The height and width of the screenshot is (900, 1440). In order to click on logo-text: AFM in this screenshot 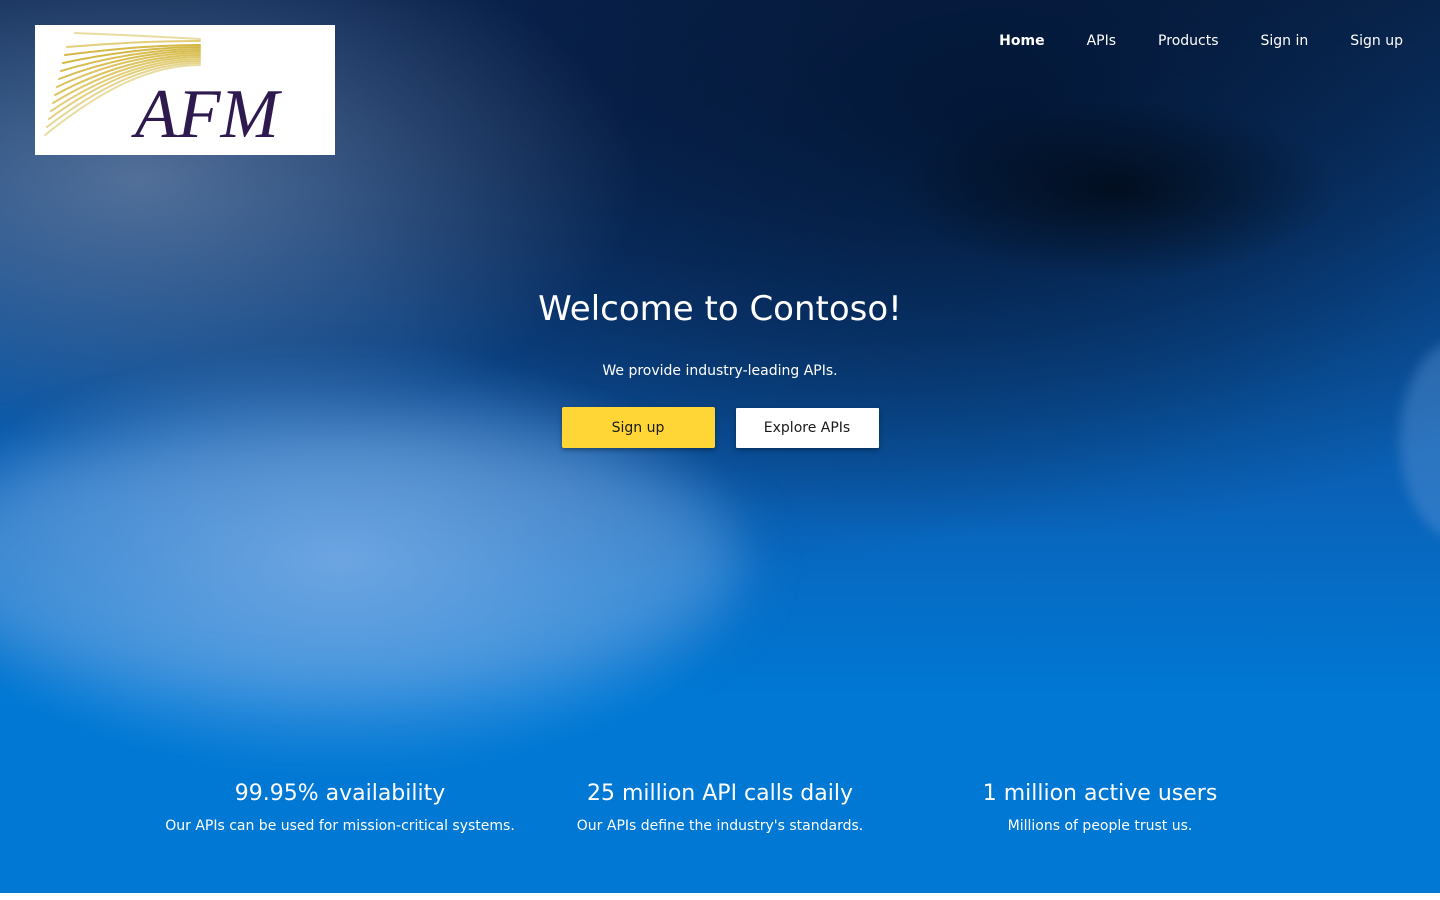, I will do `click(207, 114)`.